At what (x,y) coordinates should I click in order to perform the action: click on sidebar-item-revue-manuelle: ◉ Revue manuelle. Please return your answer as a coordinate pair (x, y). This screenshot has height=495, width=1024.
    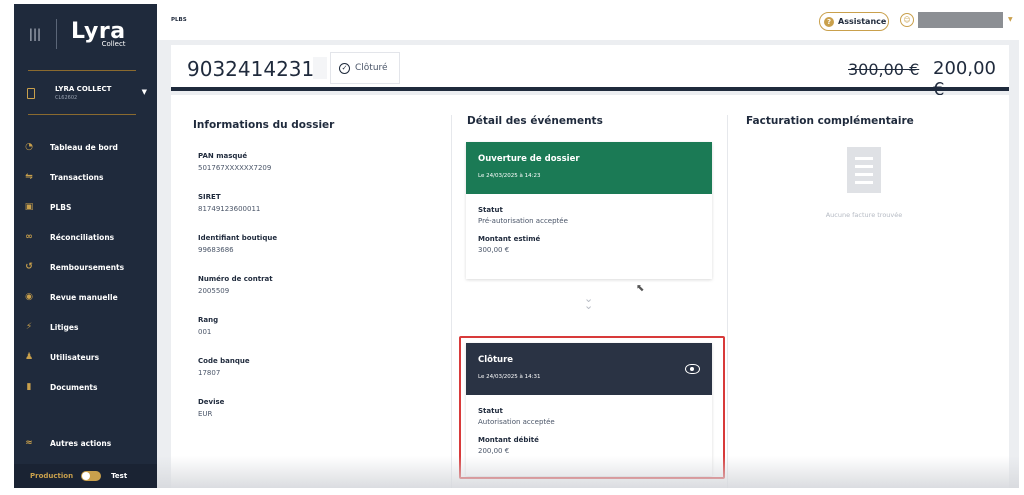
    Looking at the image, I should click on (85, 297).